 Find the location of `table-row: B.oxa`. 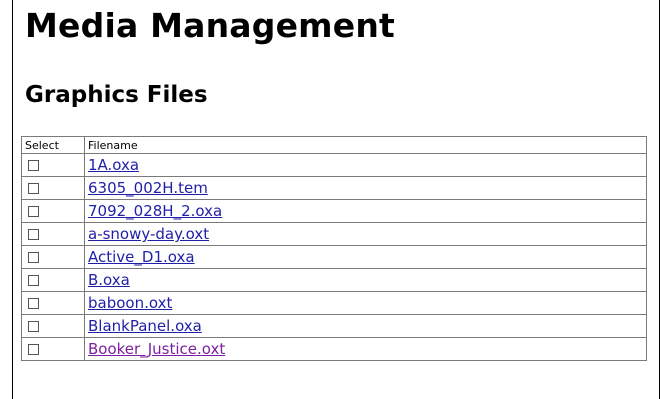

table-row: B.oxa is located at coordinates (334, 280).